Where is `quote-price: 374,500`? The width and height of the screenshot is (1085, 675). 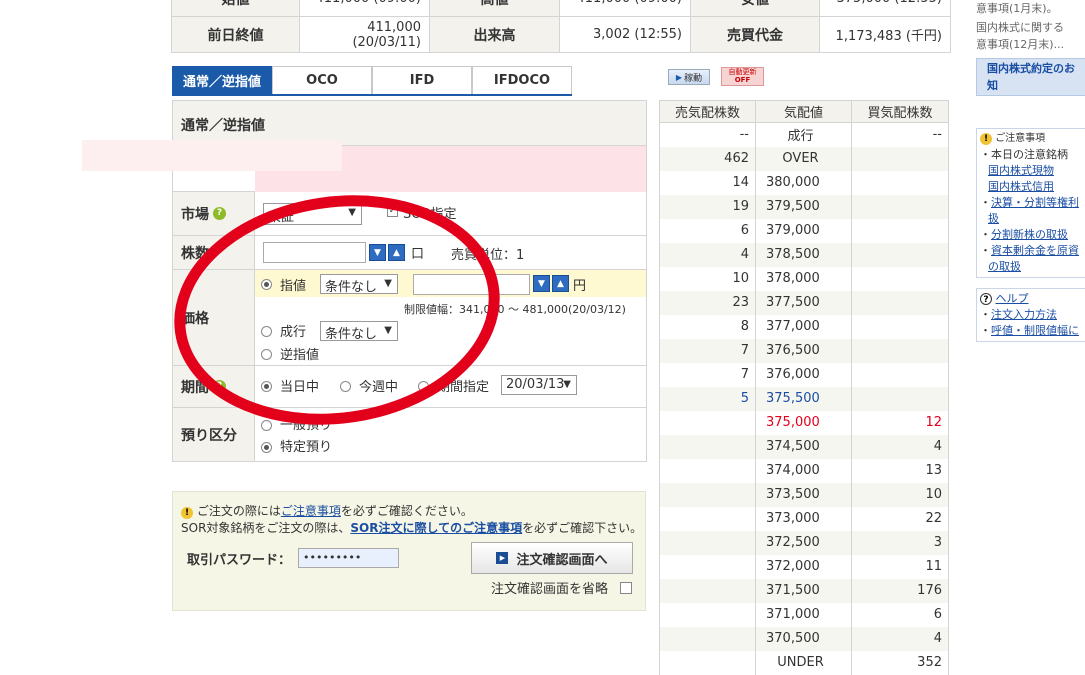
quote-price: 374,500 is located at coordinates (803, 446).